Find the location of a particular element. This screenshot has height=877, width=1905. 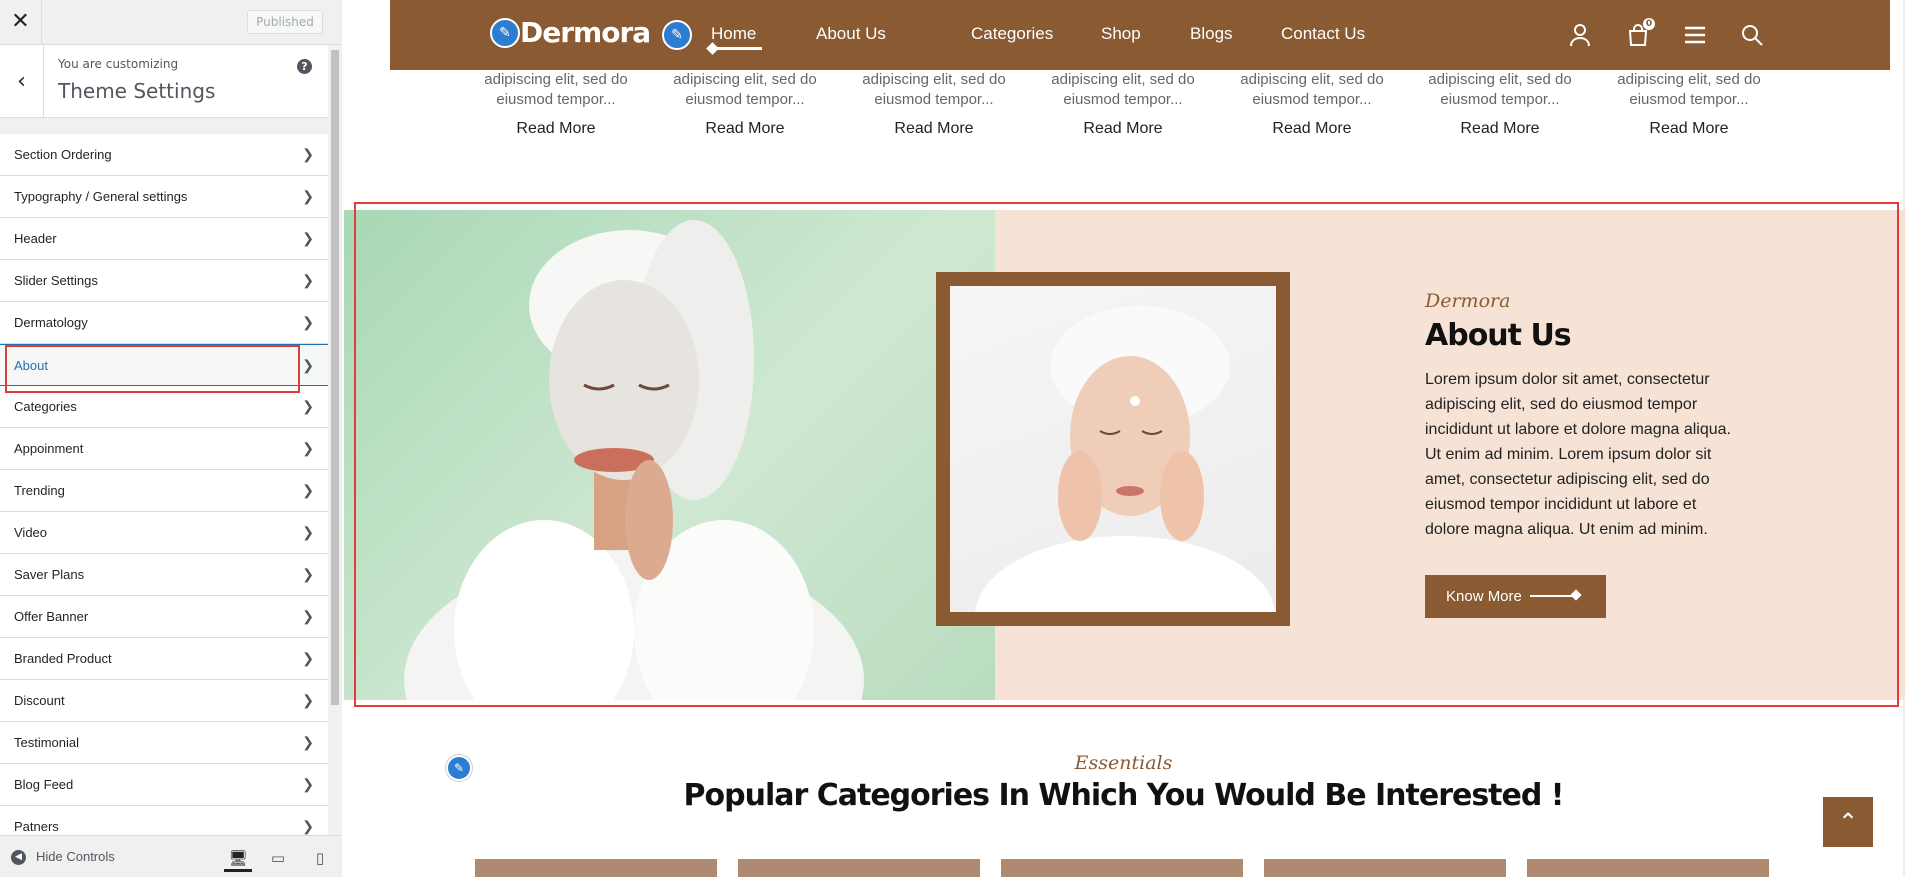

sidebar-item-about: About ❯ is located at coordinates (164, 365).